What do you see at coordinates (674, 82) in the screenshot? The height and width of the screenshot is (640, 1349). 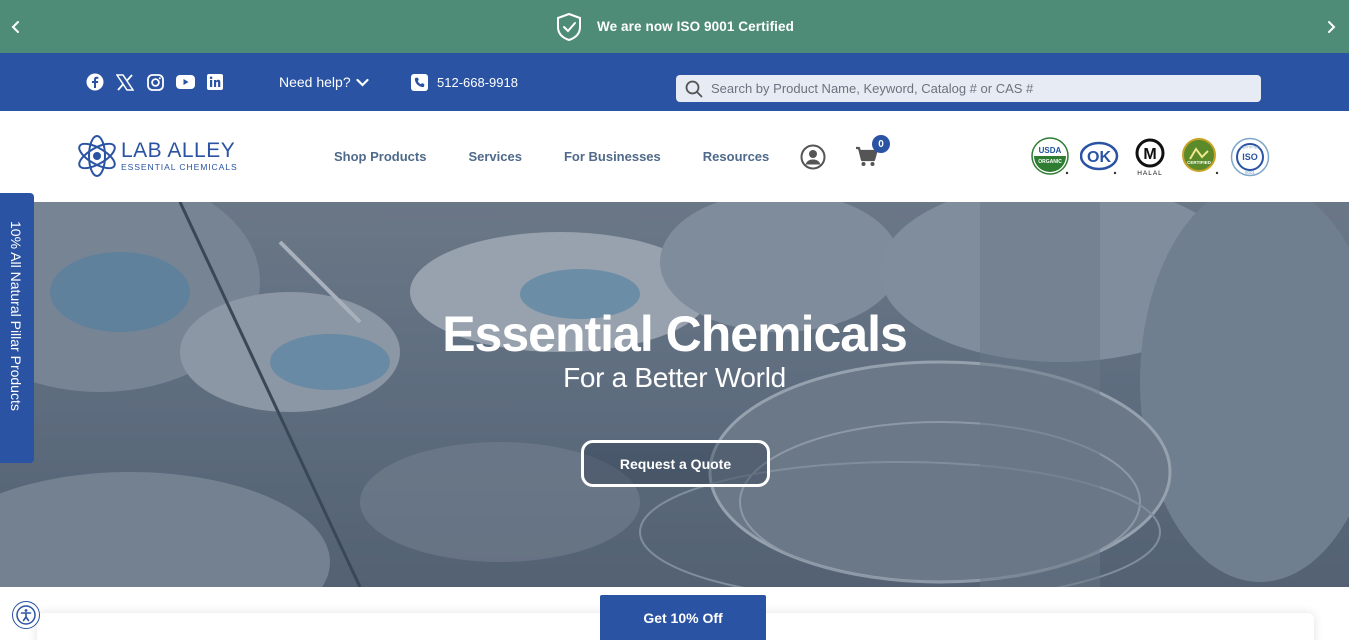 I see `utility-bar: Need help? 512-668-9918` at bounding box center [674, 82].